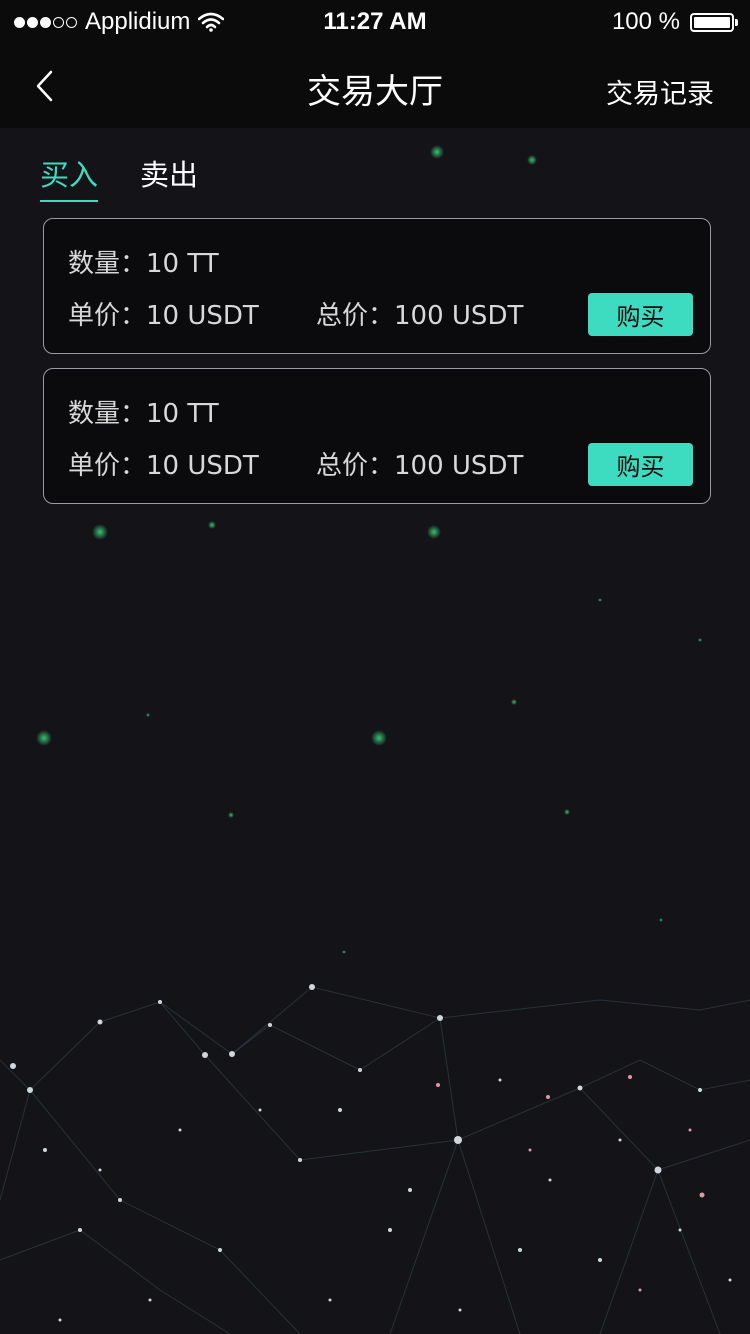 This screenshot has width=750, height=1334. I want to click on status-bar: Applidium 11:27 AM 100 %, so click(375, 22).